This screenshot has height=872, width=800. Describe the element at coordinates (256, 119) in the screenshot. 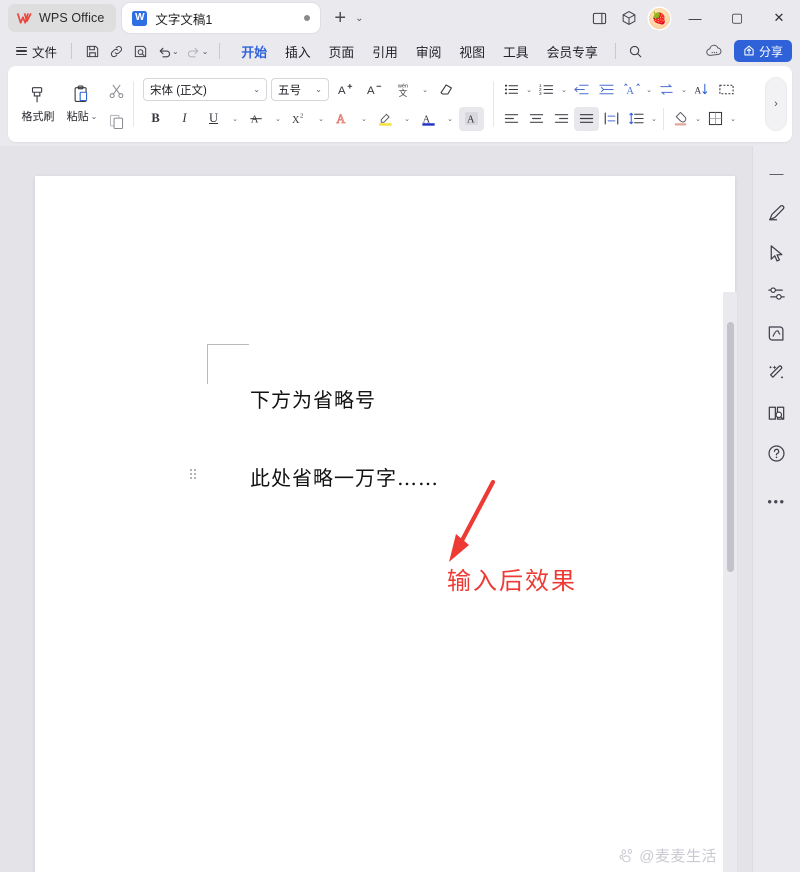

I see `strikethrough-icon: A` at that location.